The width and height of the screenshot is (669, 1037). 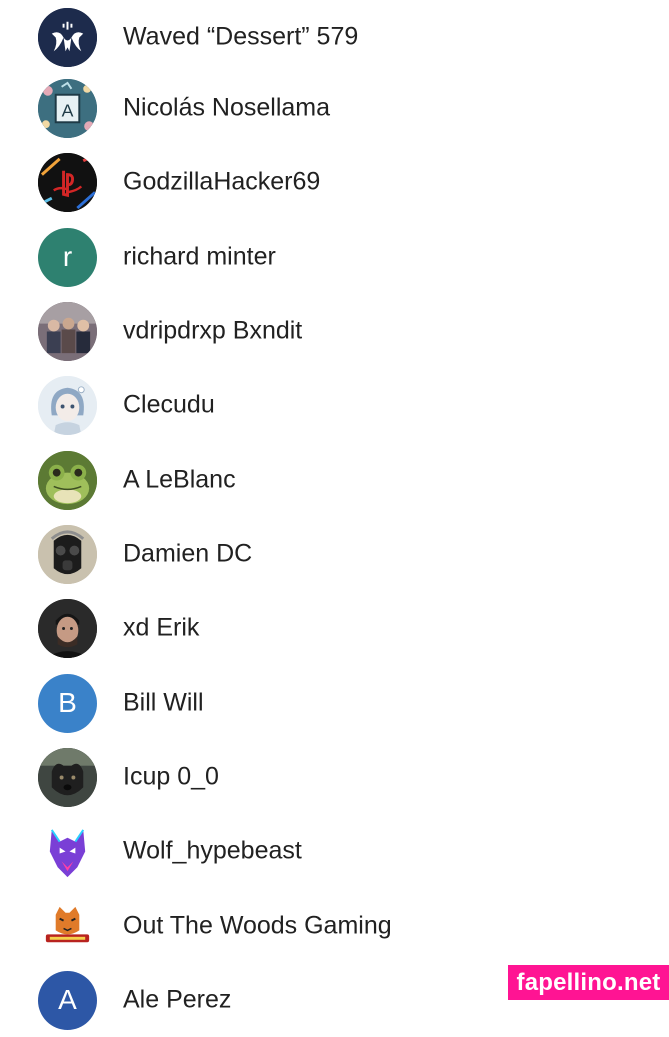 I want to click on group-photo-icon, so click(x=67, y=331).